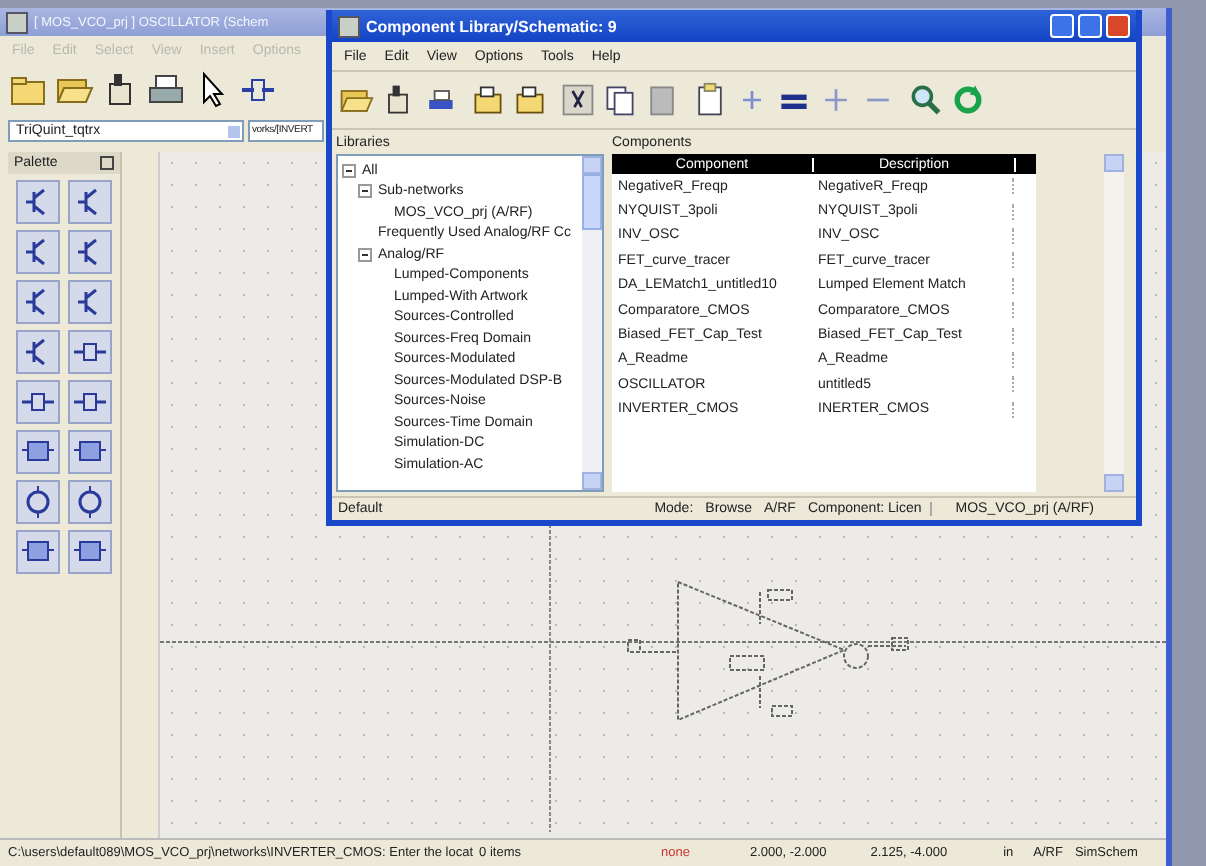 The height and width of the screenshot is (866, 1206). Describe the element at coordinates (491, 26) in the screenshot. I see `window-title: Component Library/Schematic: 9` at that location.